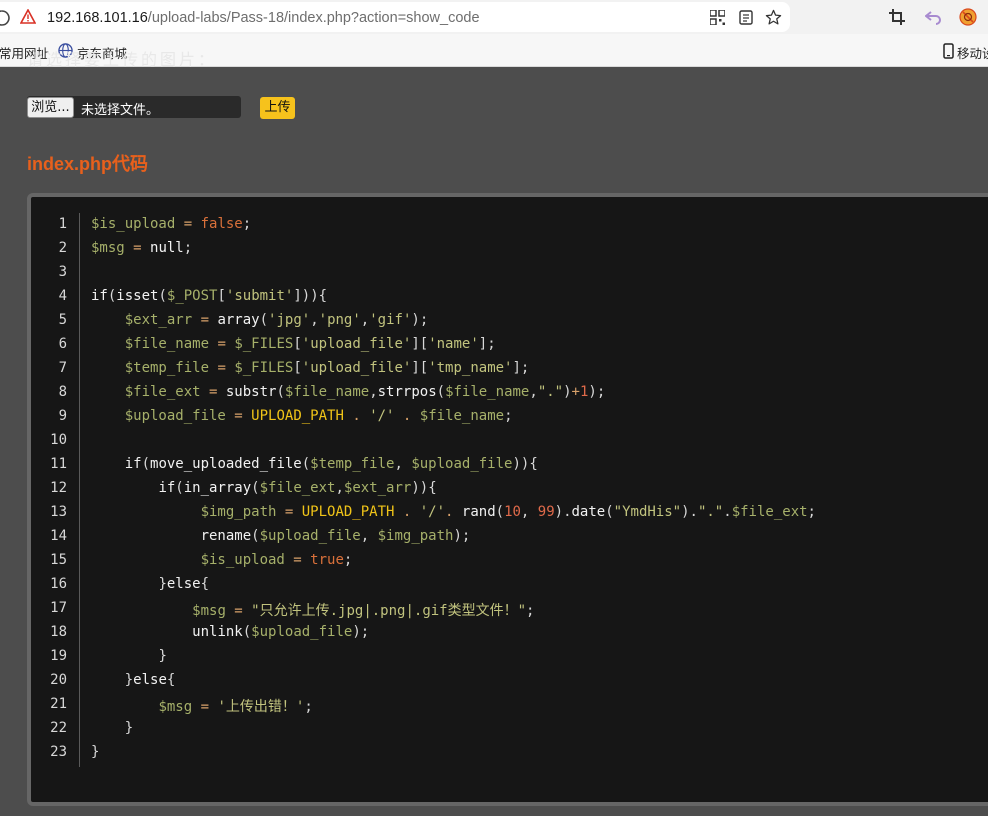 This screenshot has width=988, height=816. Describe the element at coordinates (5, 18) in the screenshot. I see `not-secure-icon` at that location.